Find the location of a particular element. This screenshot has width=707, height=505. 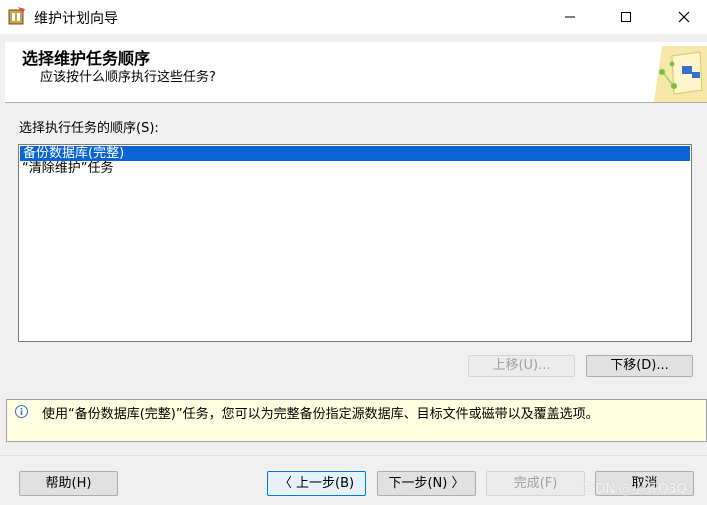

footer-divider is located at coordinates (353, 455).